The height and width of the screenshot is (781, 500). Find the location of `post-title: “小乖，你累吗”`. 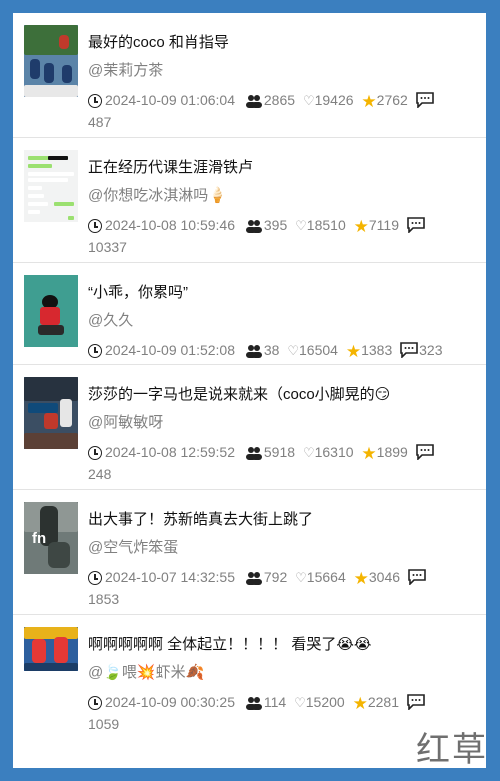

post-title: “小乖，你累吗” is located at coordinates (281, 293).